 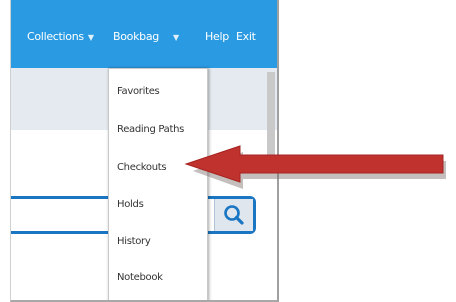 What do you see at coordinates (315, 167) in the screenshot?
I see `arrow-left-icon` at bounding box center [315, 167].